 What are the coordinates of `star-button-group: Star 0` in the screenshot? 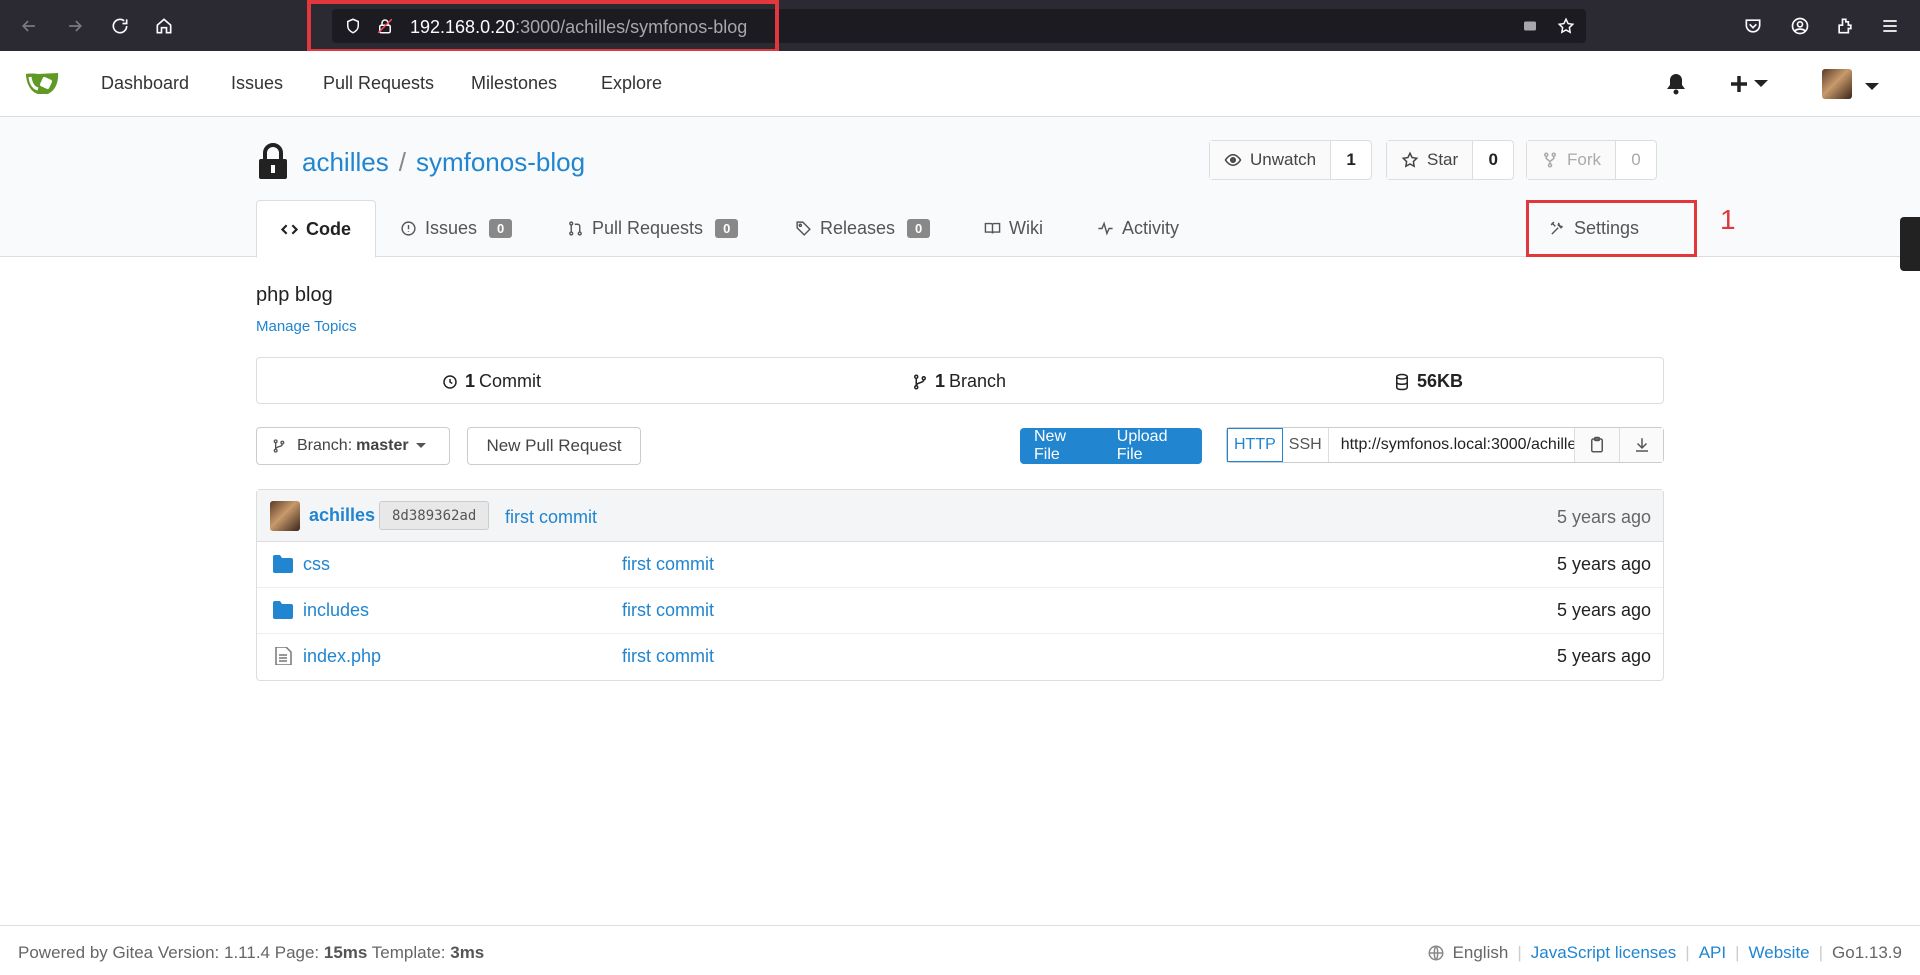 It's located at (1450, 160).